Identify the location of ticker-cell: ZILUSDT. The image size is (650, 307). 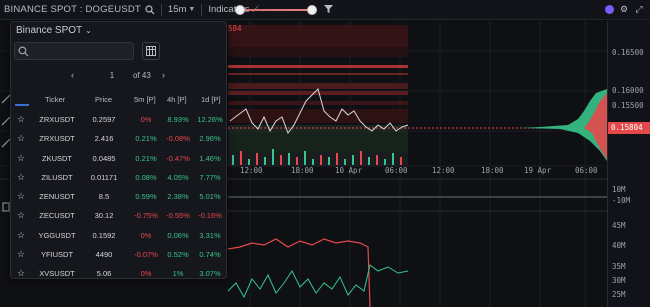
(57, 177).